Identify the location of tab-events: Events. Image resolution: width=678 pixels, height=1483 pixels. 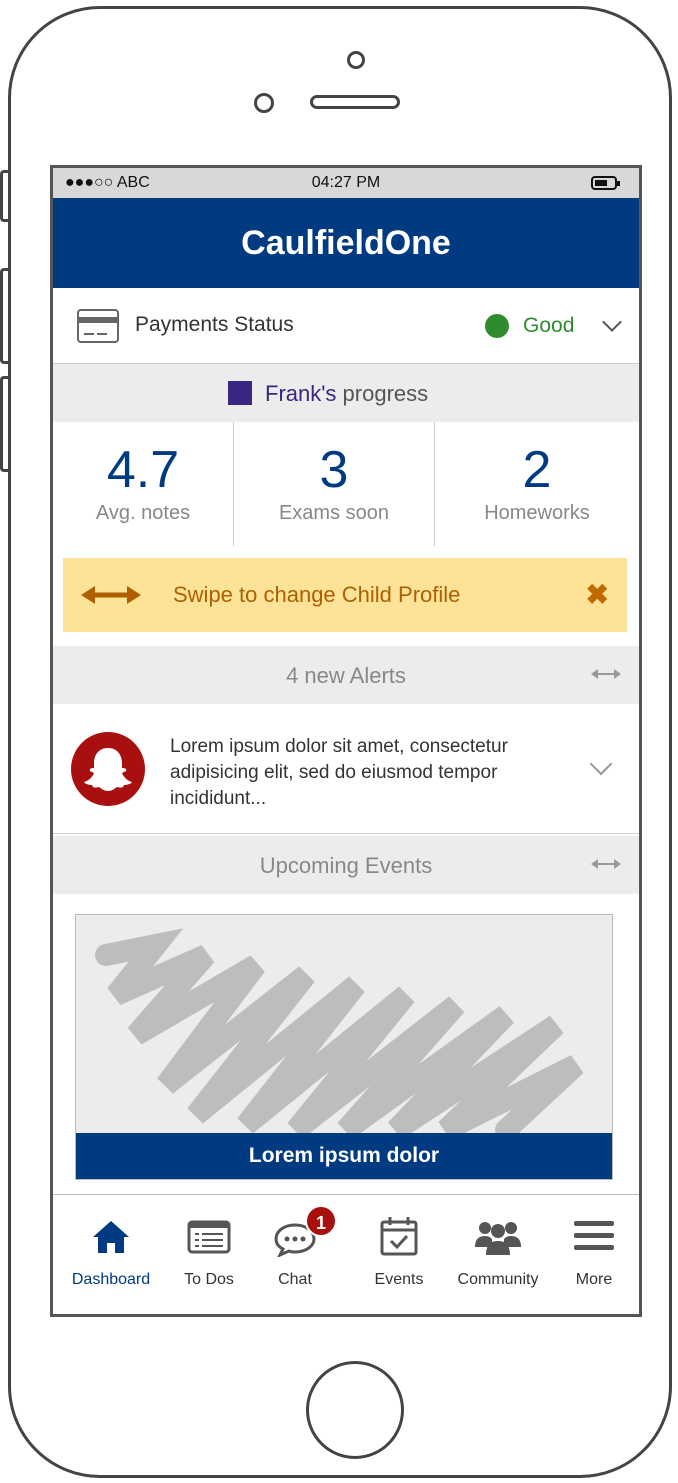
(399, 1254).